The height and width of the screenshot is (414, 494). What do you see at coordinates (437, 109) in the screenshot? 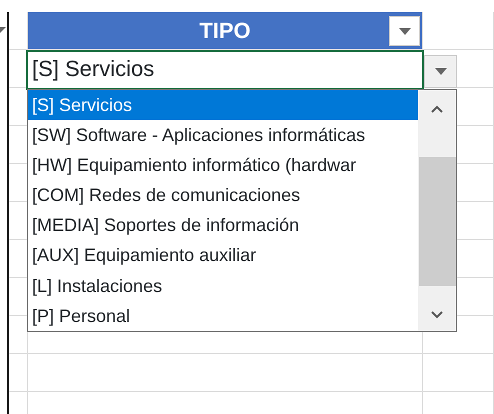
I see `scroll-up-icon` at bounding box center [437, 109].